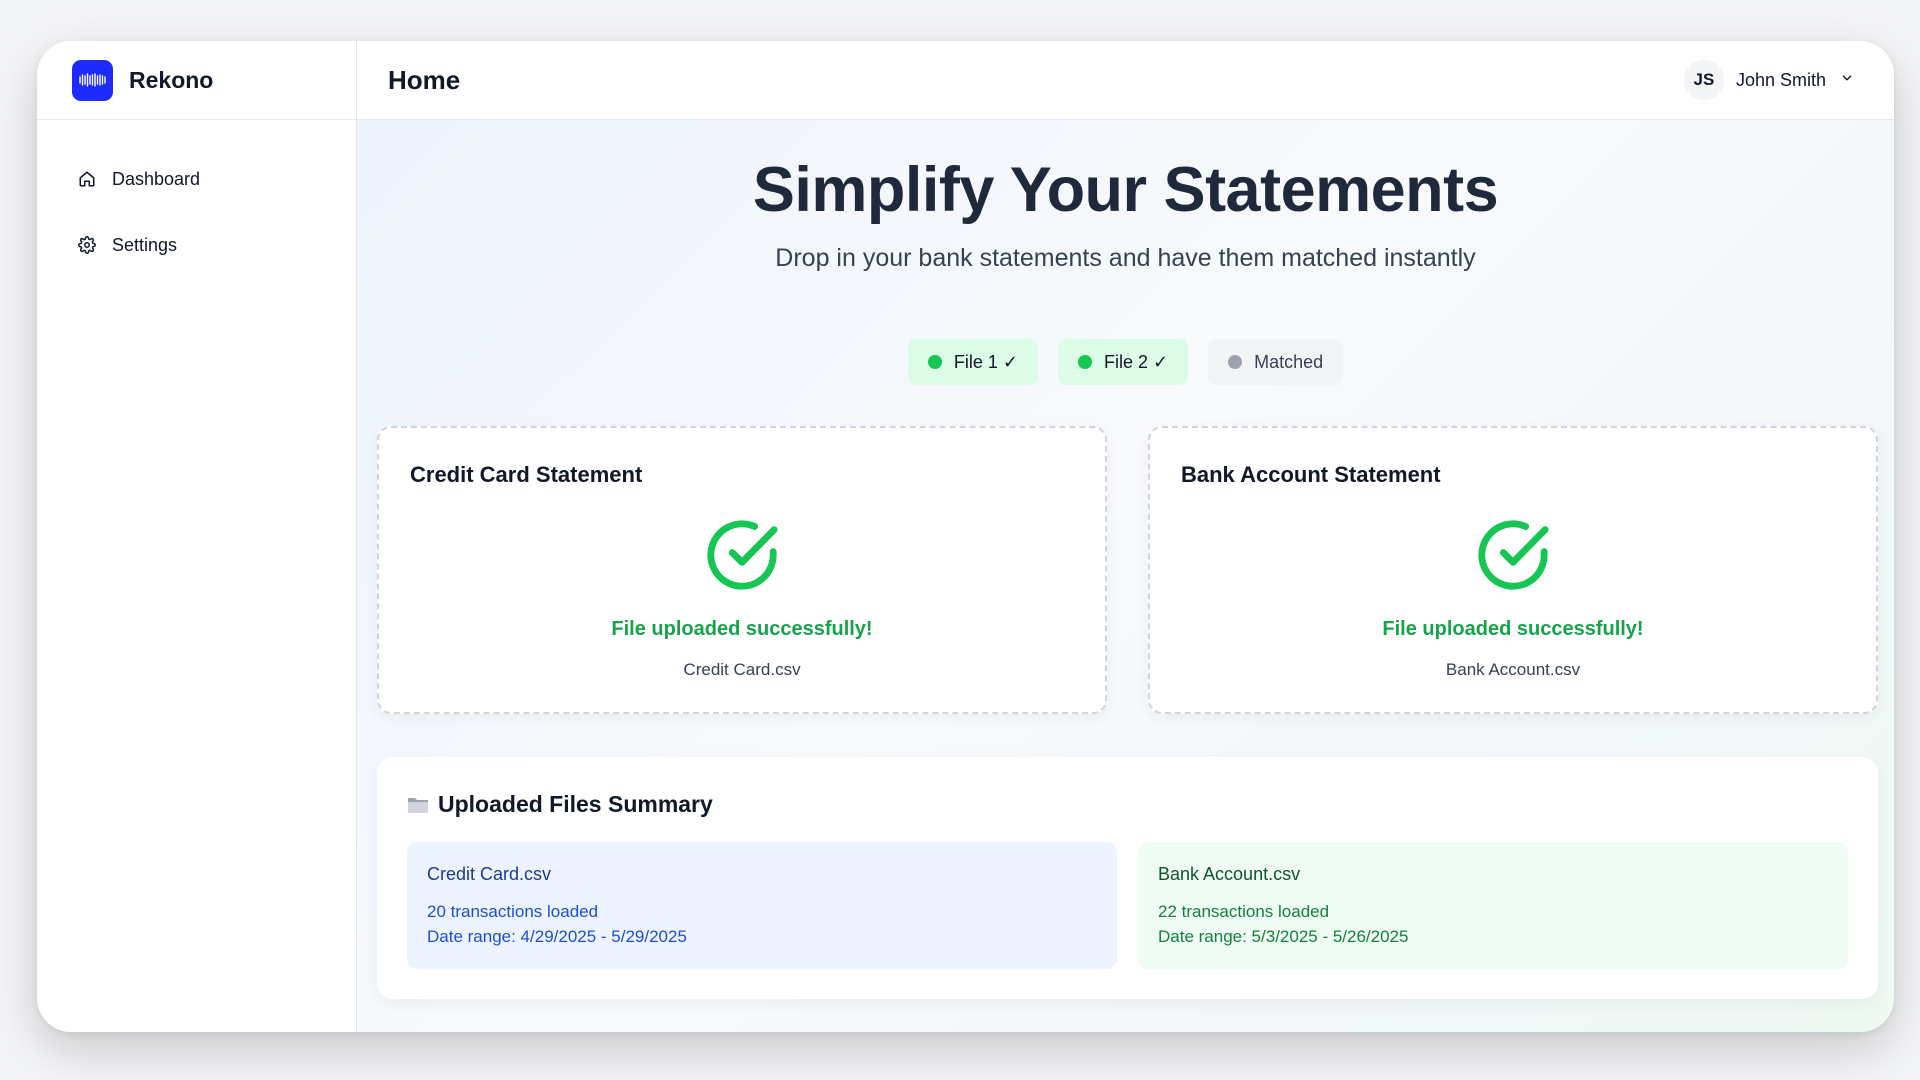 Image resolution: width=1920 pixels, height=1080 pixels. I want to click on summary-date-range: Date range: 5/3/2025 - 5/26/2025, so click(1283, 936).